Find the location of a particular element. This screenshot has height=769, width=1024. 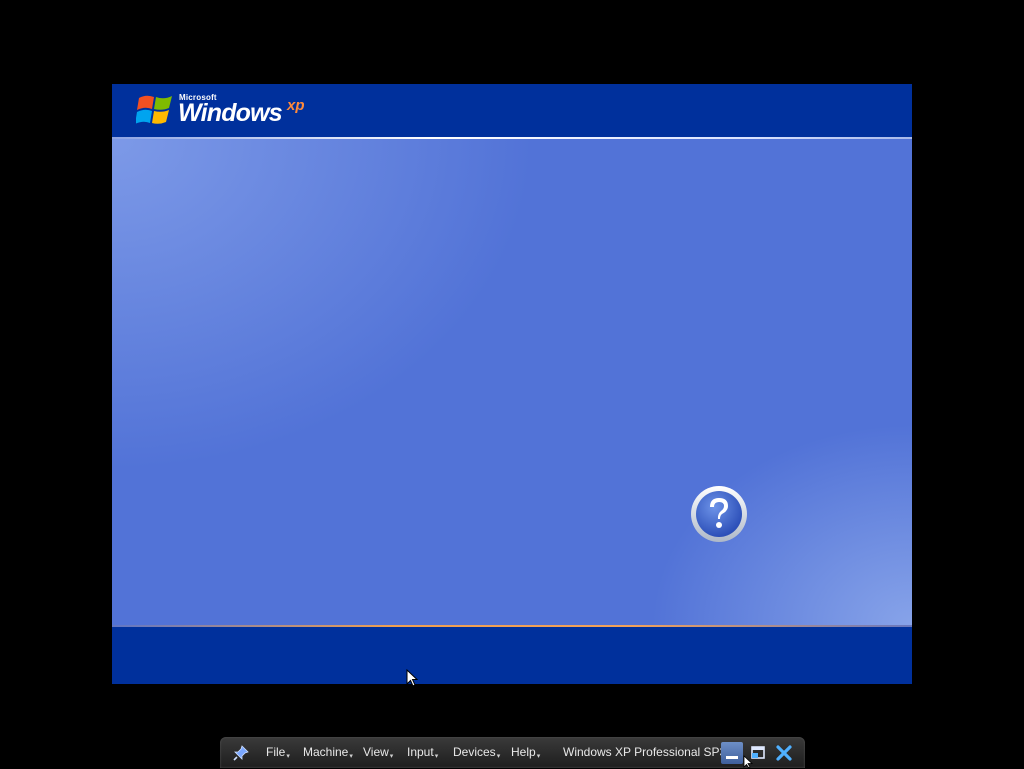

close-button is located at coordinates (784, 753).